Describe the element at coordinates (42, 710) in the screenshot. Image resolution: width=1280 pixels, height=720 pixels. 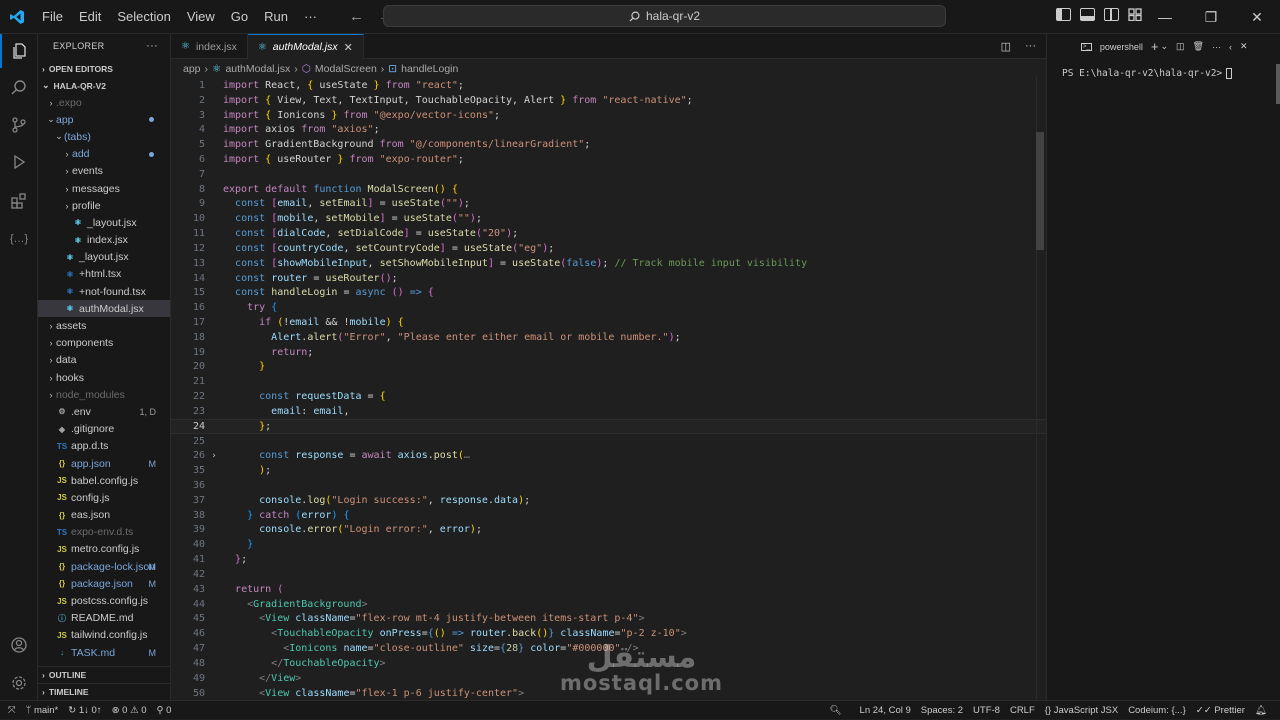
I see `git-branch: ᛘ main*` at that location.